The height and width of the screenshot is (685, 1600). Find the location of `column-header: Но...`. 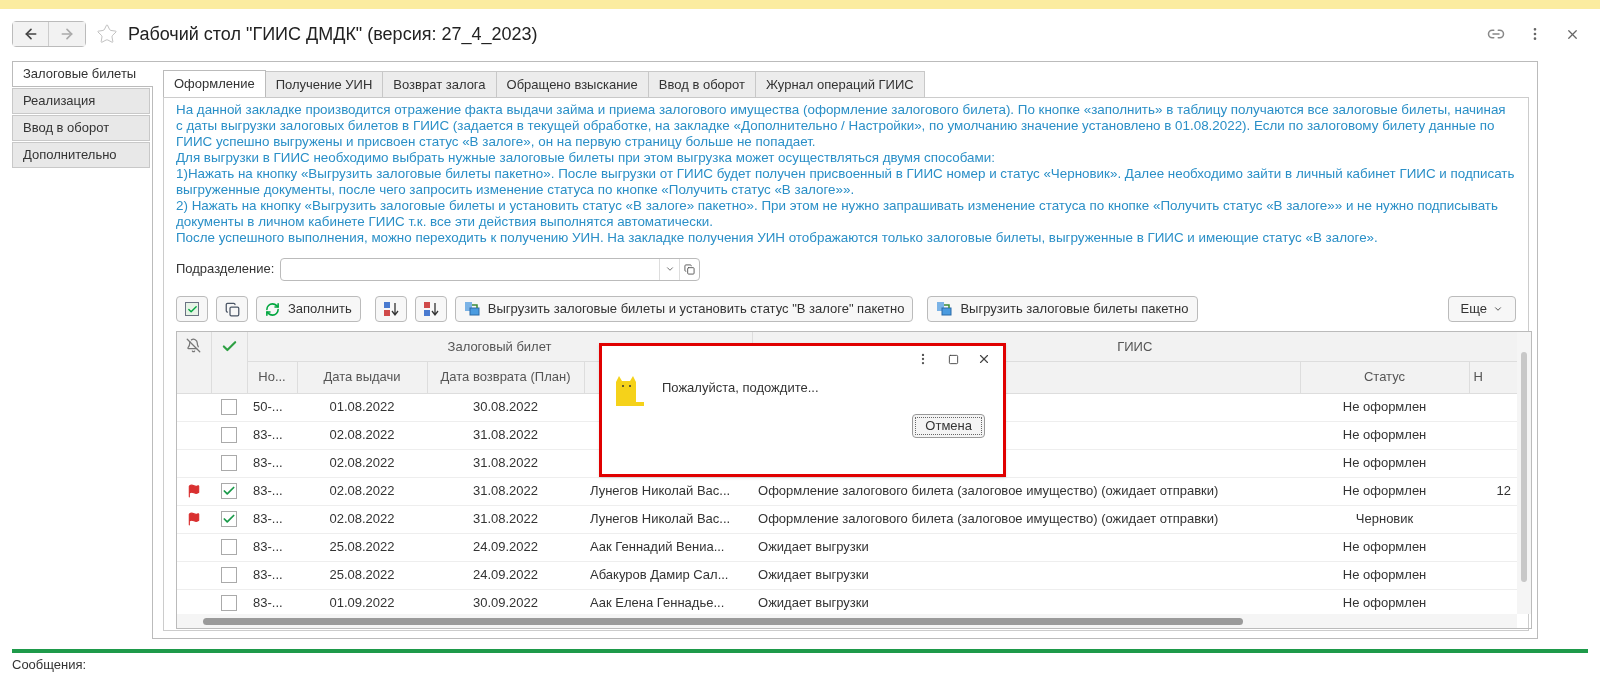

column-header: Но... is located at coordinates (272, 377).